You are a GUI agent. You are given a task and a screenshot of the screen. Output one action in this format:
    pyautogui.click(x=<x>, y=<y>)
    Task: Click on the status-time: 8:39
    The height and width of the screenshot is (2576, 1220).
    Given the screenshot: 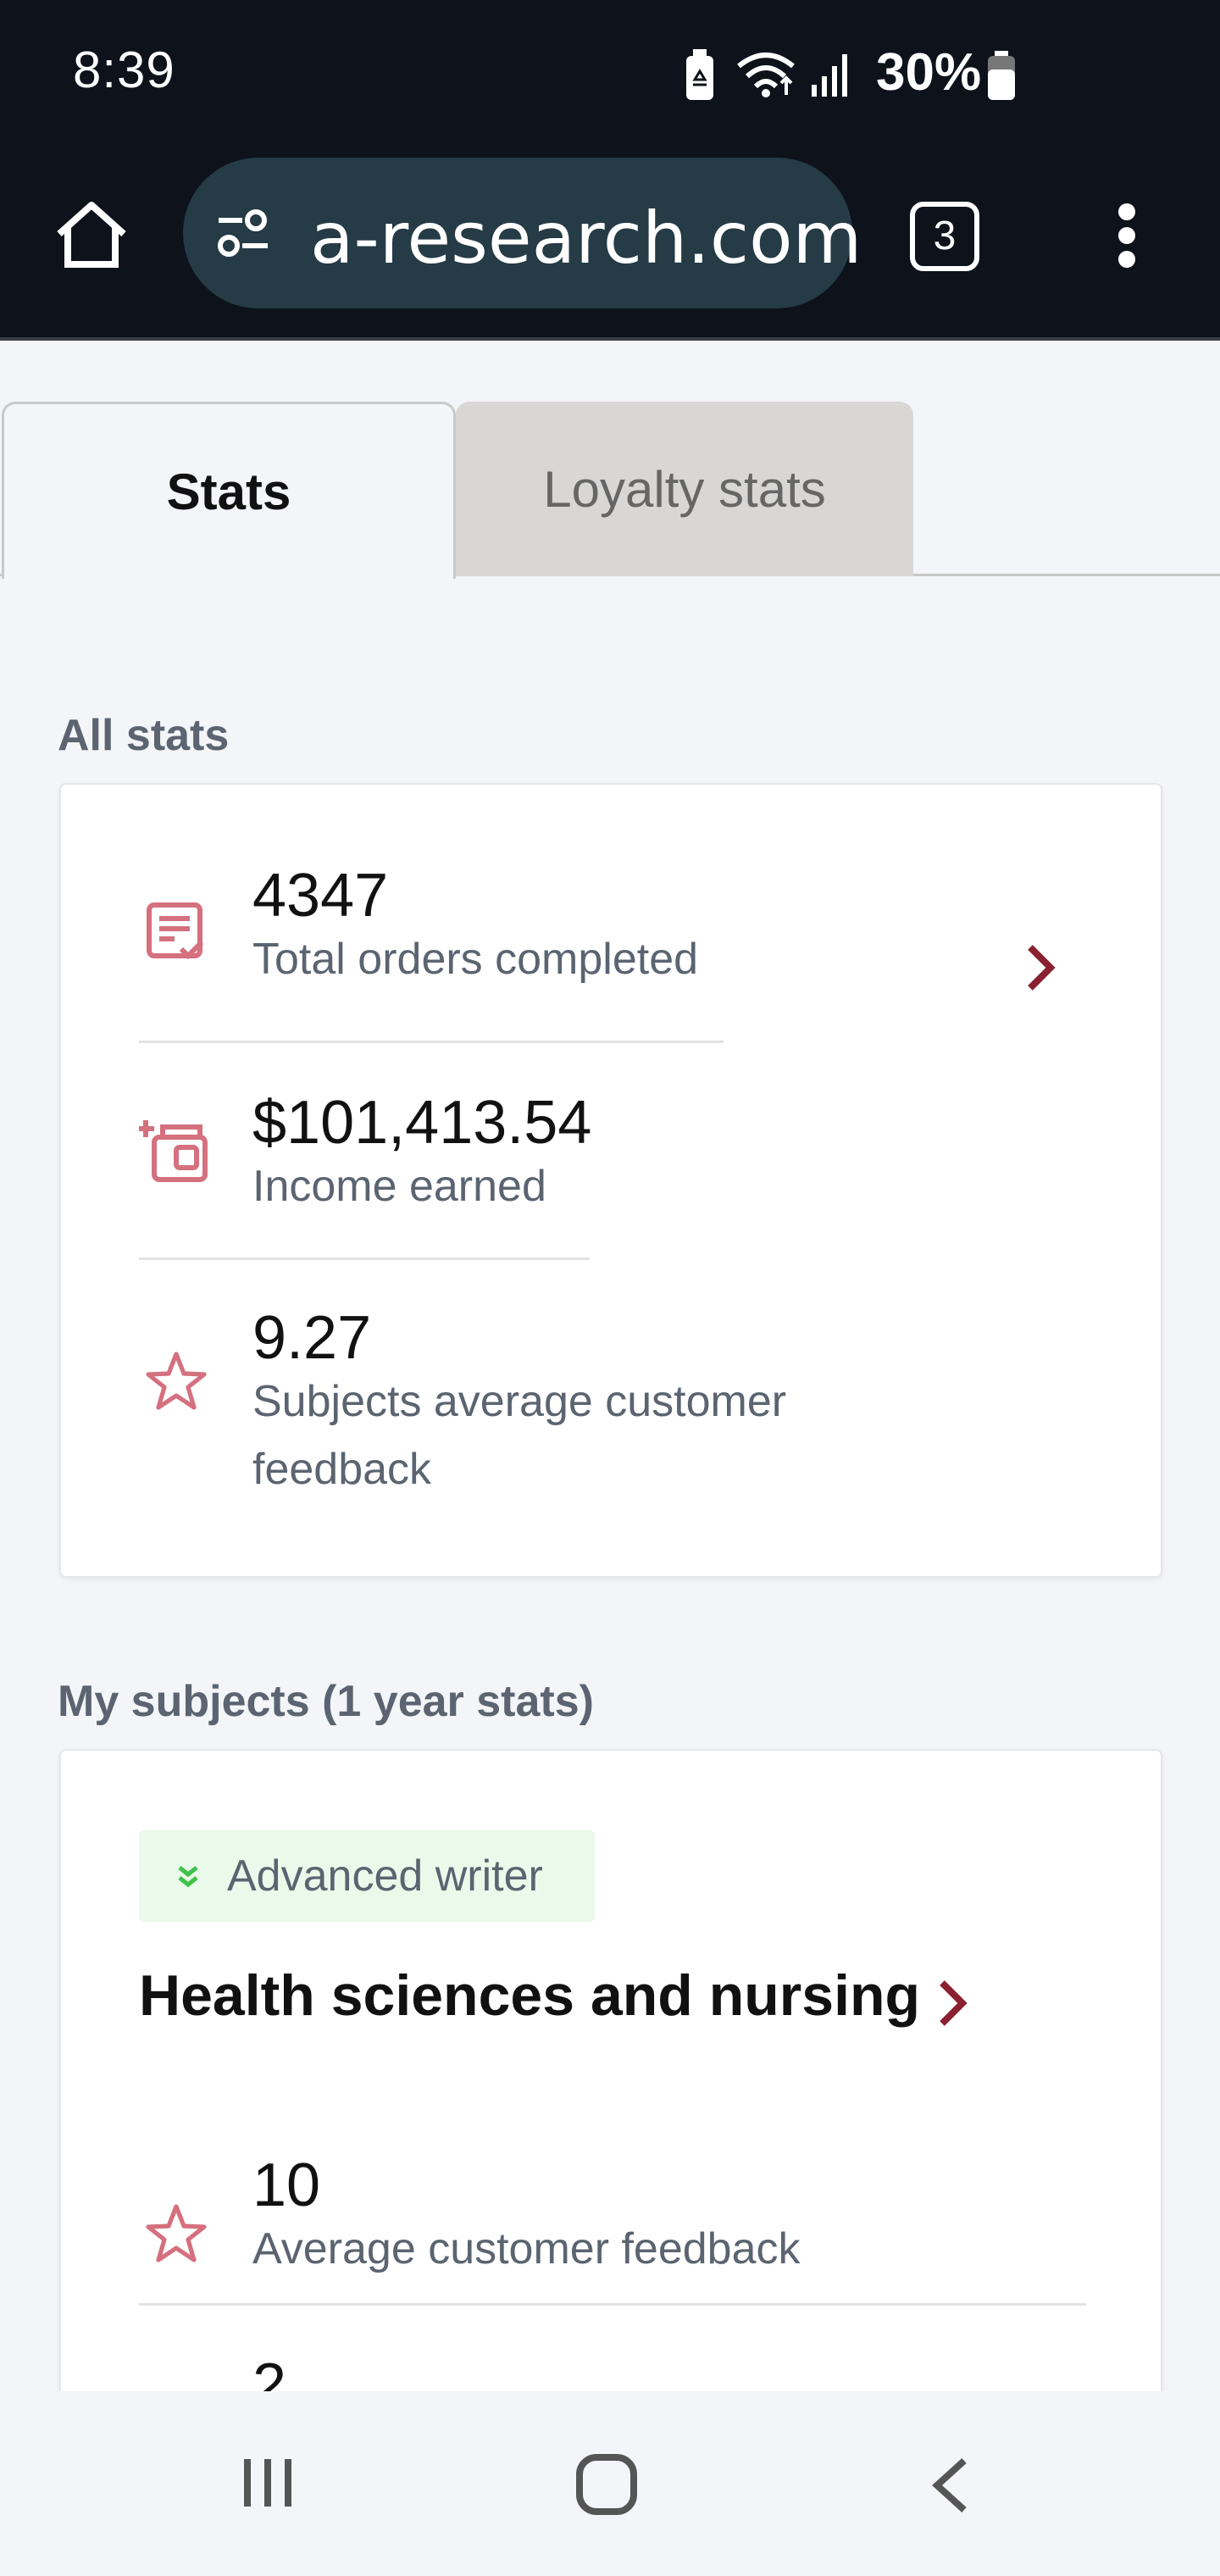 What is the action you would take?
    pyautogui.click(x=124, y=70)
    